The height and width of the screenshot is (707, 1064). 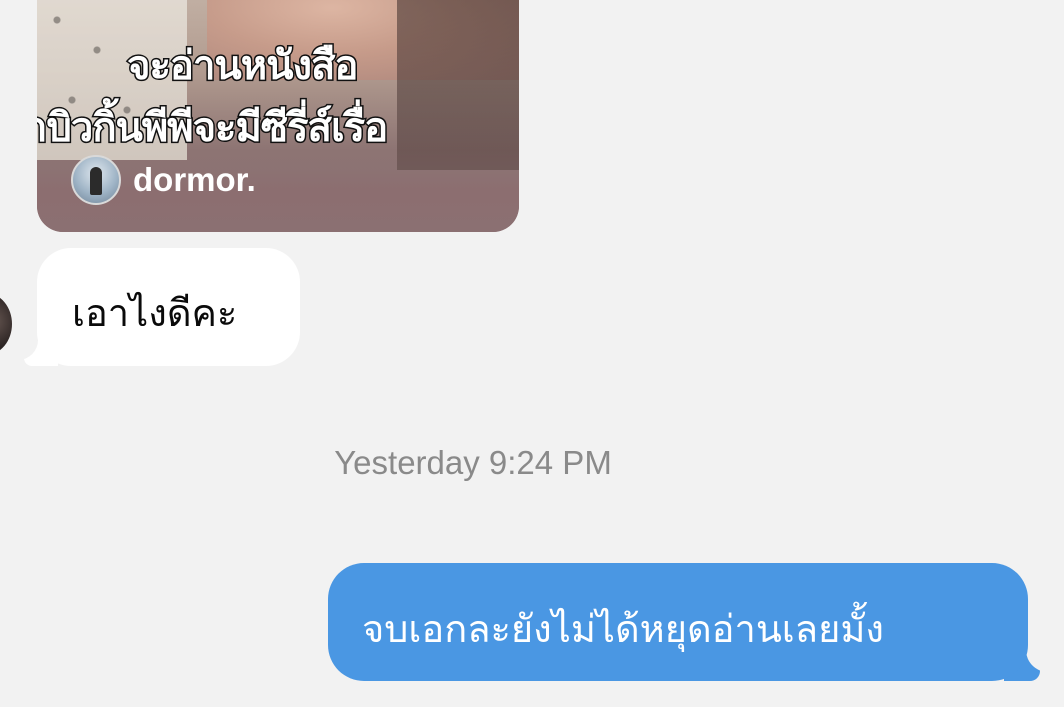 I want to click on post-caption-line-1: จะอ่านหนังสือ, so click(x=242, y=66).